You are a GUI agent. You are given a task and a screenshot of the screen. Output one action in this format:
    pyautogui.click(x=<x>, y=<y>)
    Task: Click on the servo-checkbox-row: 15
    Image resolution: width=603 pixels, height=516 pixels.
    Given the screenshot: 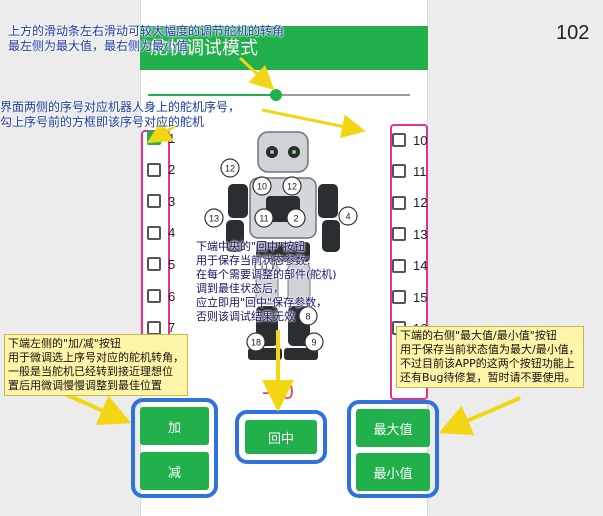 What is the action you would take?
    pyautogui.click(x=409, y=297)
    